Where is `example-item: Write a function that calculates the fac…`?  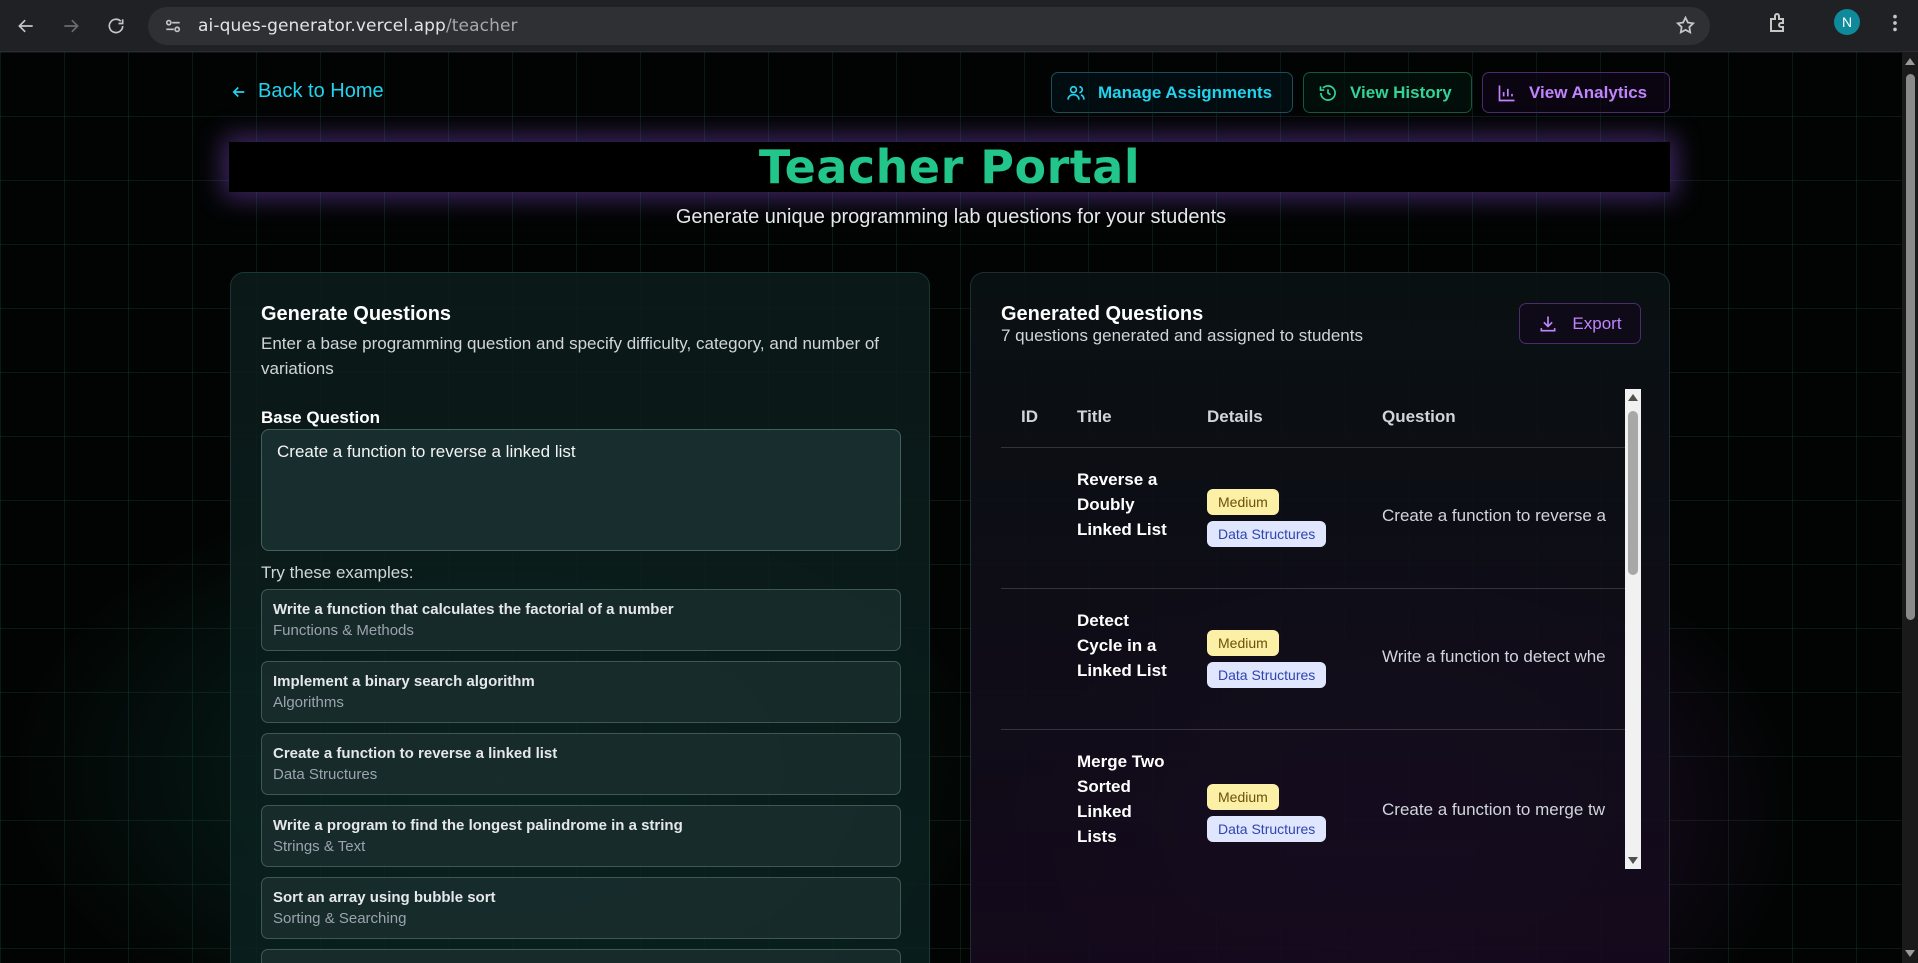 example-item: Write a function that calculates the fac… is located at coordinates (581, 620).